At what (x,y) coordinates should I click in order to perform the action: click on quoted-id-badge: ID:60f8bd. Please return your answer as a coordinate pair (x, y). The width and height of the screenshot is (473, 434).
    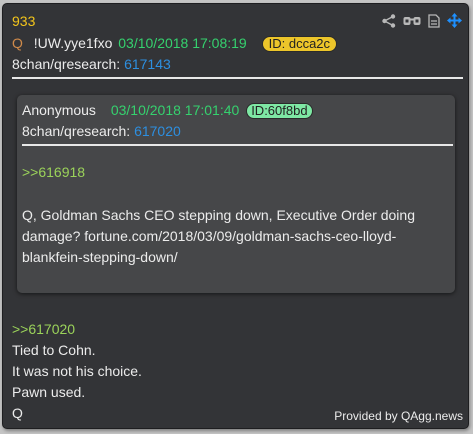
    Looking at the image, I should click on (279, 111).